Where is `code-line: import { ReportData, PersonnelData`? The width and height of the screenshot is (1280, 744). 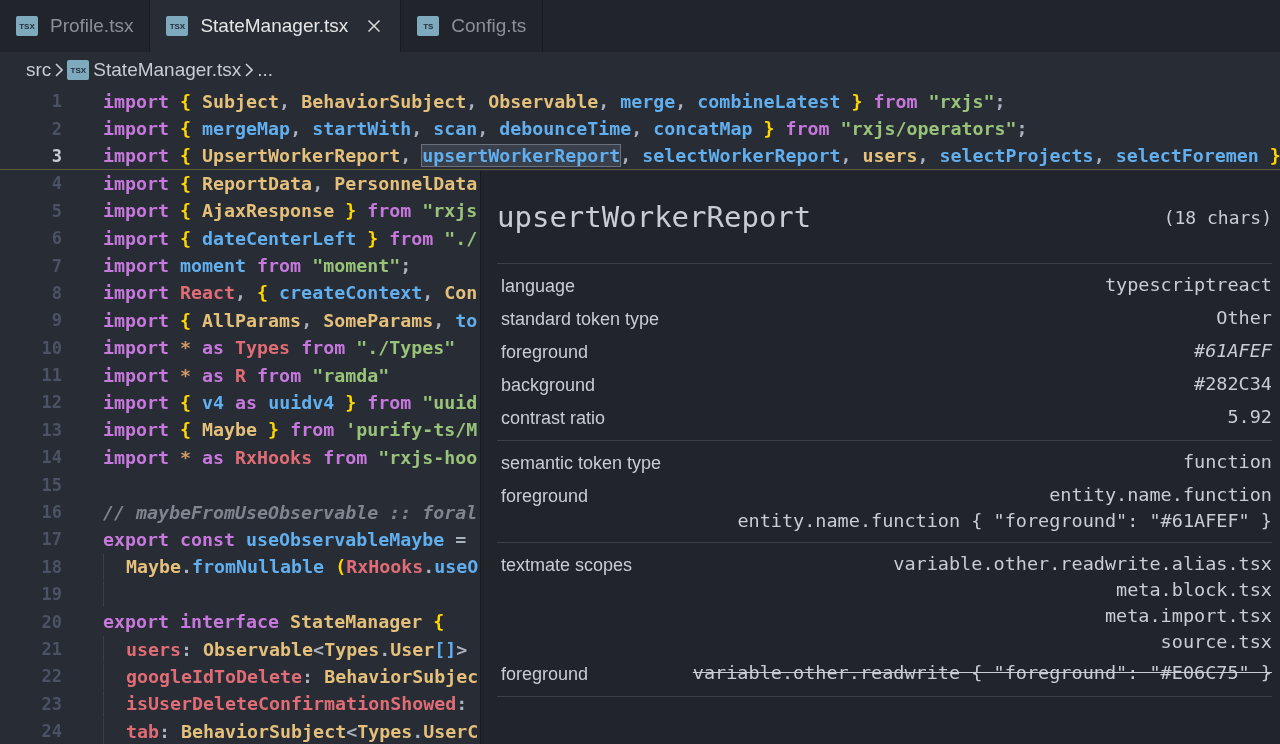 code-line: import { ReportData, PersonnelData is located at coordinates (290, 183).